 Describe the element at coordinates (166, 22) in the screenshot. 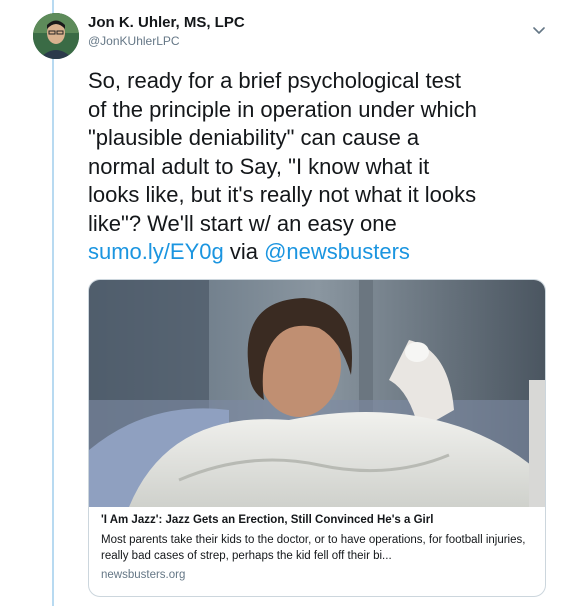

I see `author-name: Jon K. Uhler, MS, LPC` at that location.